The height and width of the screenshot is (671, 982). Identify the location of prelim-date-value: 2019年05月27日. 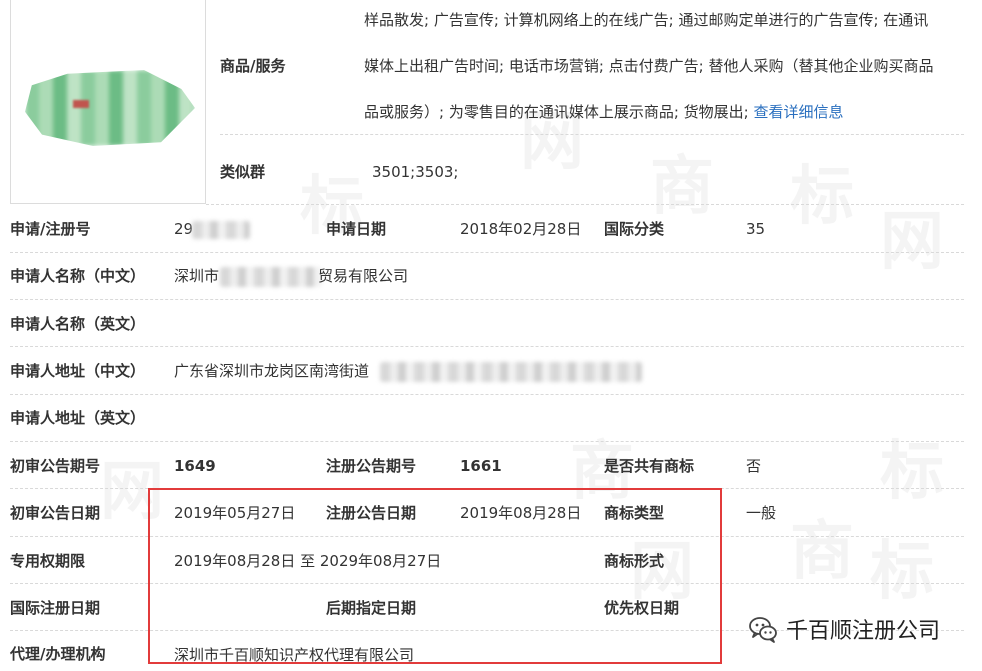
(235, 513).